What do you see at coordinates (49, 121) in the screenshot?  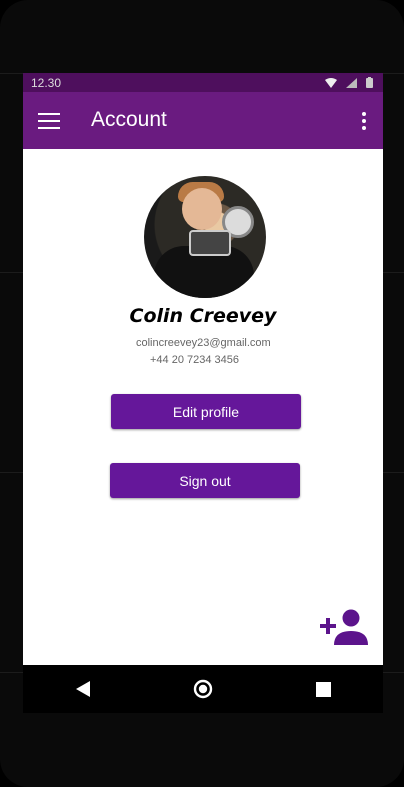 I see `menu-icon` at bounding box center [49, 121].